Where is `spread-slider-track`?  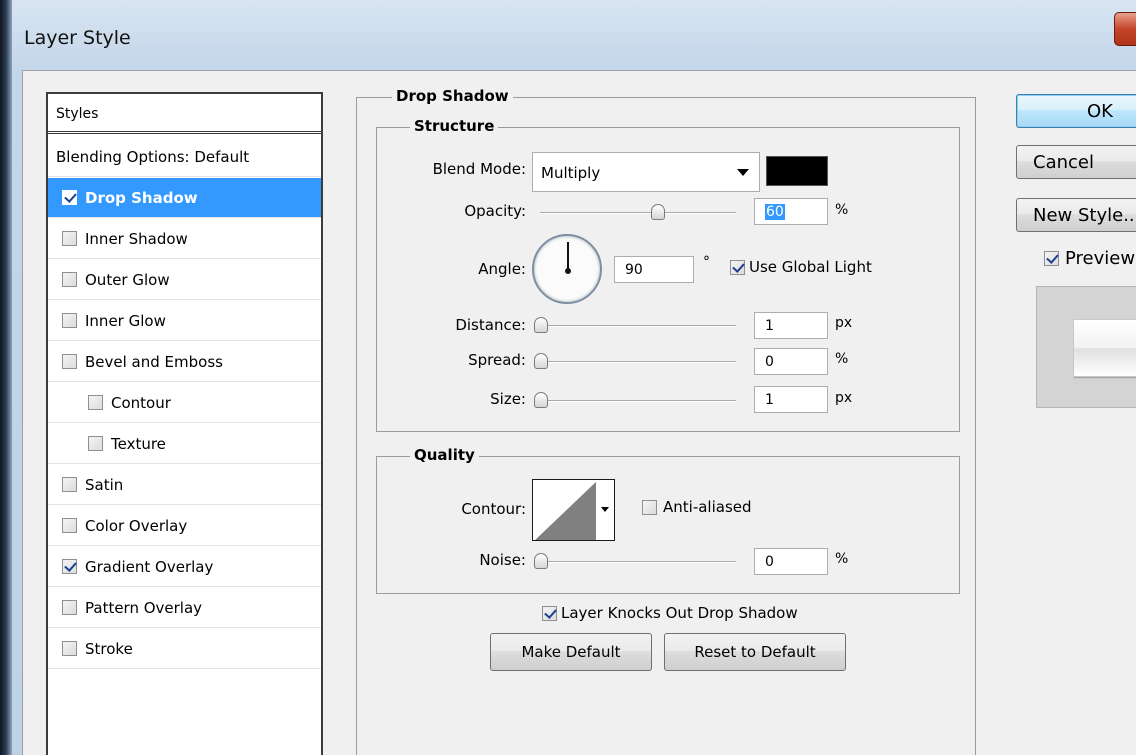 spread-slider-track is located at coordinates (638, 362).